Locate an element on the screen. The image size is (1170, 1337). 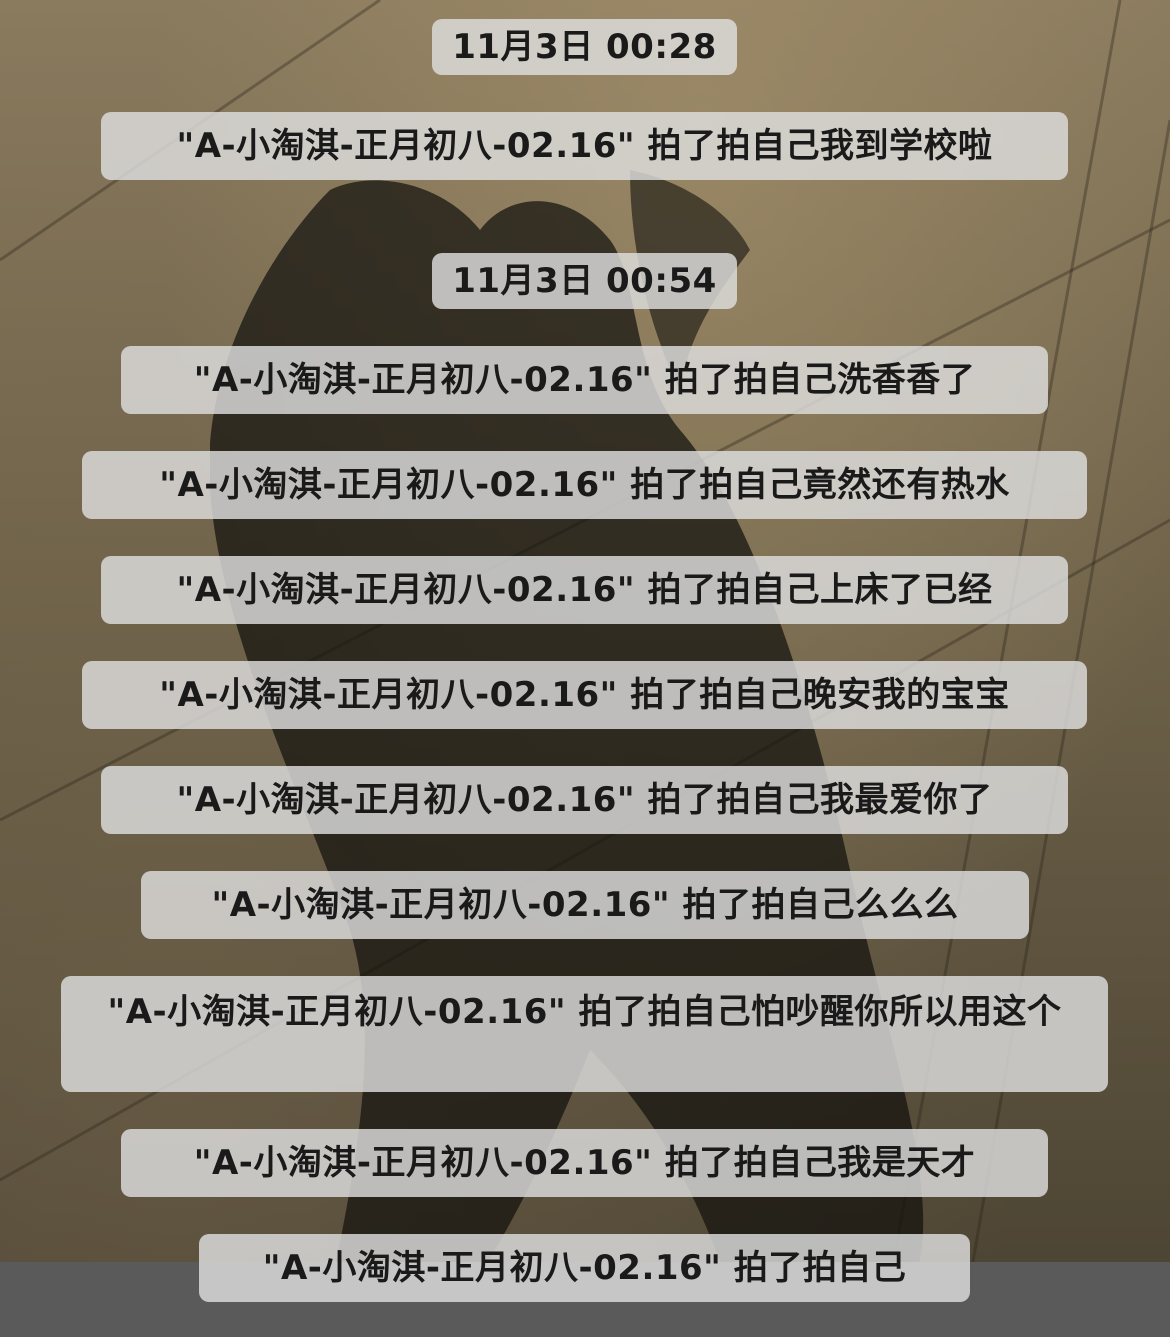
pat-message: "A-小淘淇-正月初八-02.16" 拍了拍自己么么么 is located at coordinates (585, 905).